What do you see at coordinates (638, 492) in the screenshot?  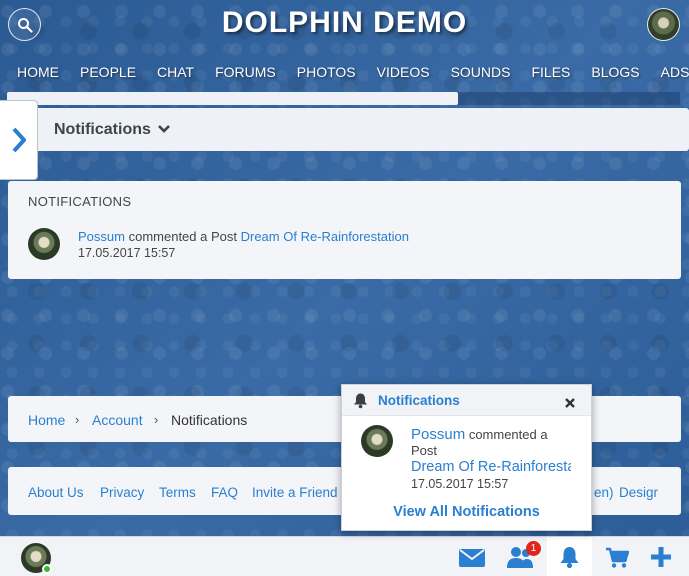 I see `footer-link-design: Desigr` at bounding box center [638, 492].